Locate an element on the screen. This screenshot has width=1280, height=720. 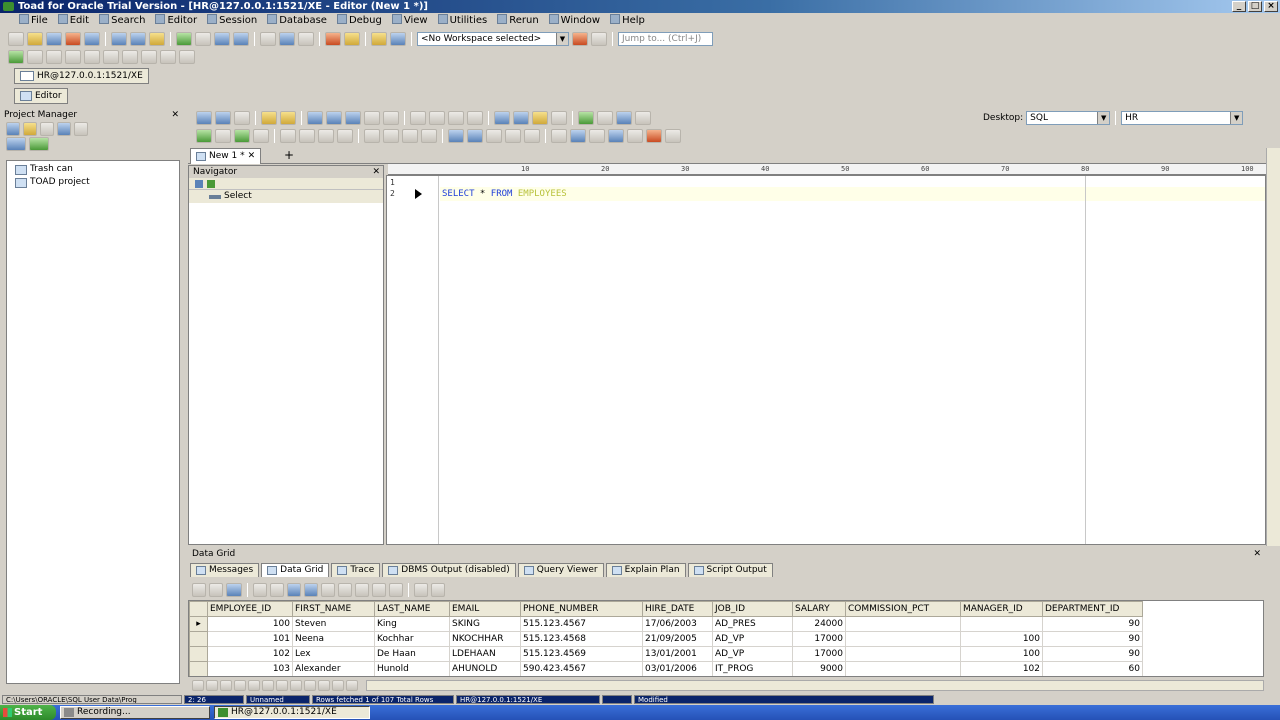
refresh-icon is located at coordinates (73, 57).